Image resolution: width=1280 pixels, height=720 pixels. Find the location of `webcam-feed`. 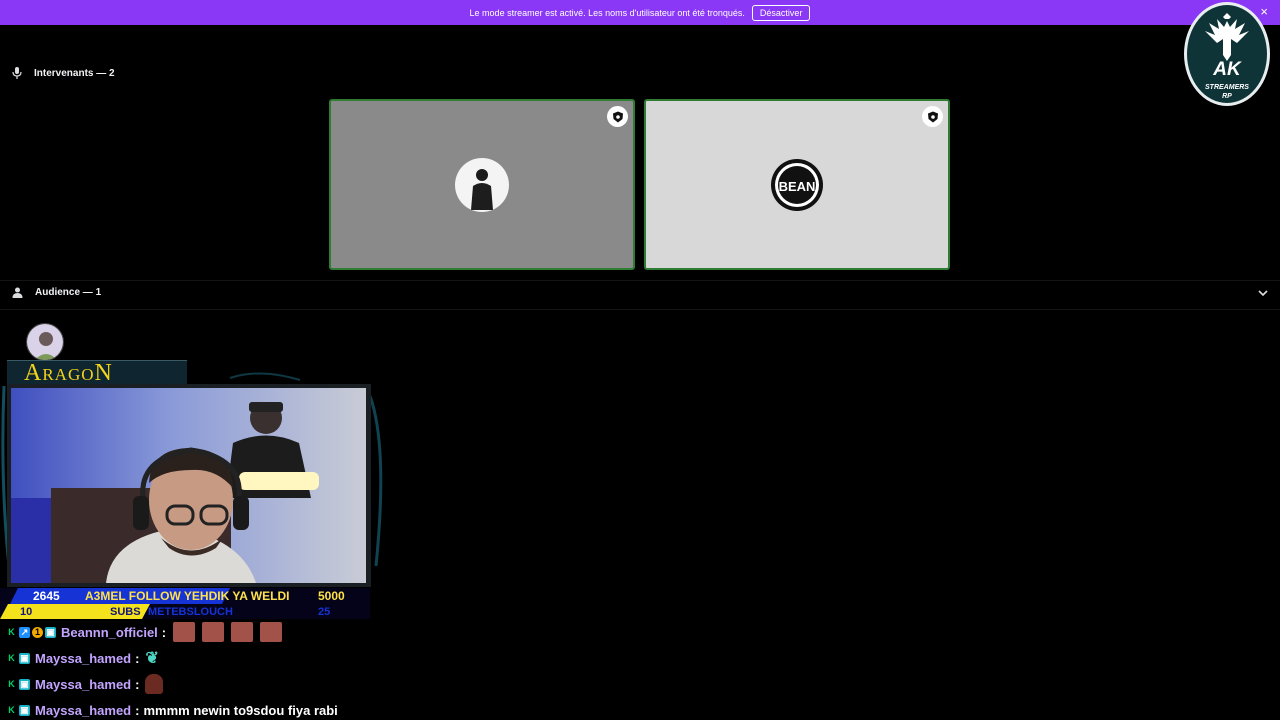

webcam-feed is located at coordinates (188, 485).